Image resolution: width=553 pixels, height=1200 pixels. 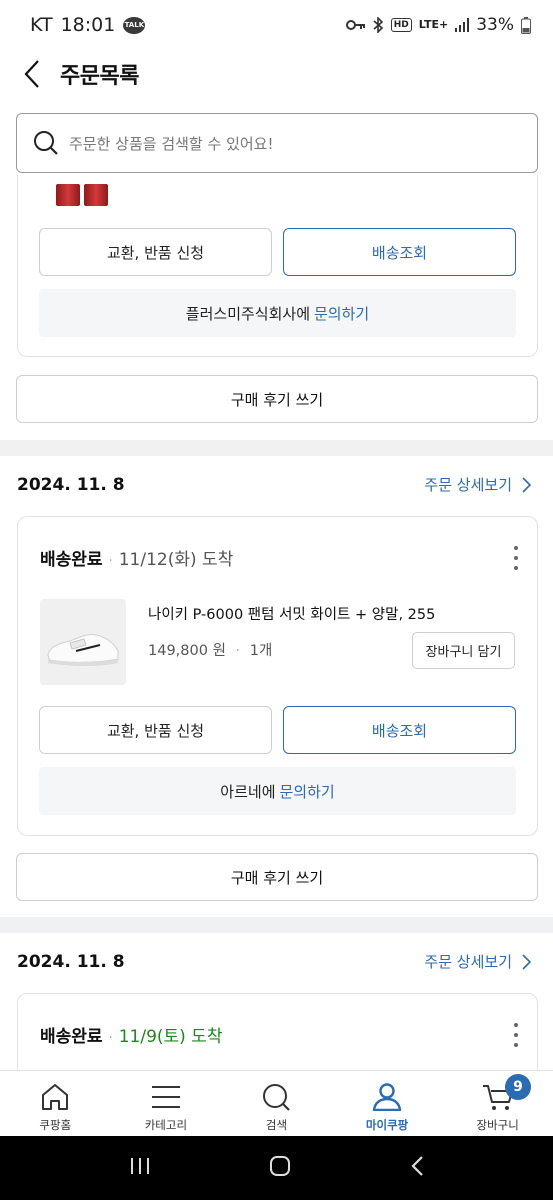 I want to click on search-input: 주문한 상품을 검색할 수 있어요!, so click(x=277, y=143).